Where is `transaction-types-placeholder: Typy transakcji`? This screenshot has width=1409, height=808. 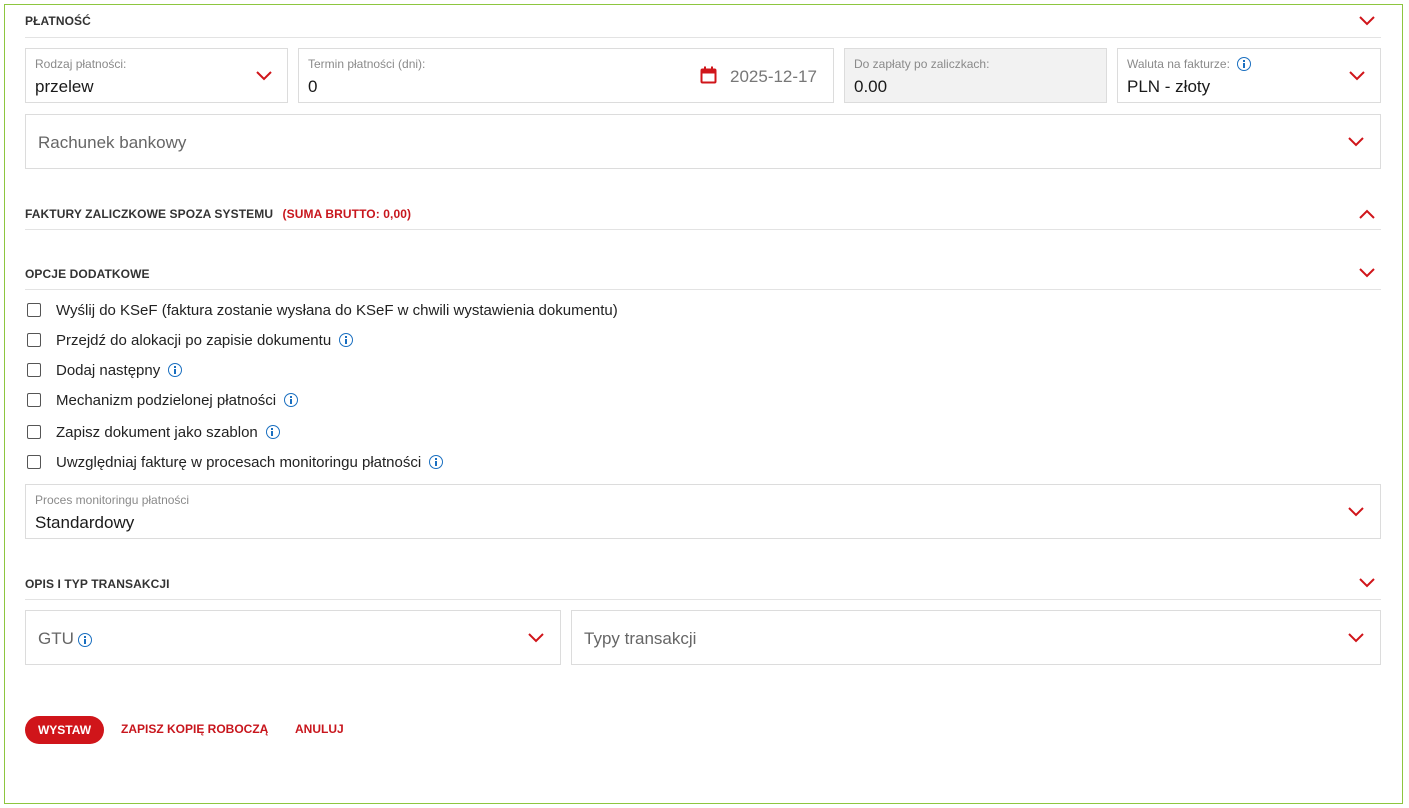
transaction-types-placeholder: Typy transakcji is located at coordinates (640, 638).